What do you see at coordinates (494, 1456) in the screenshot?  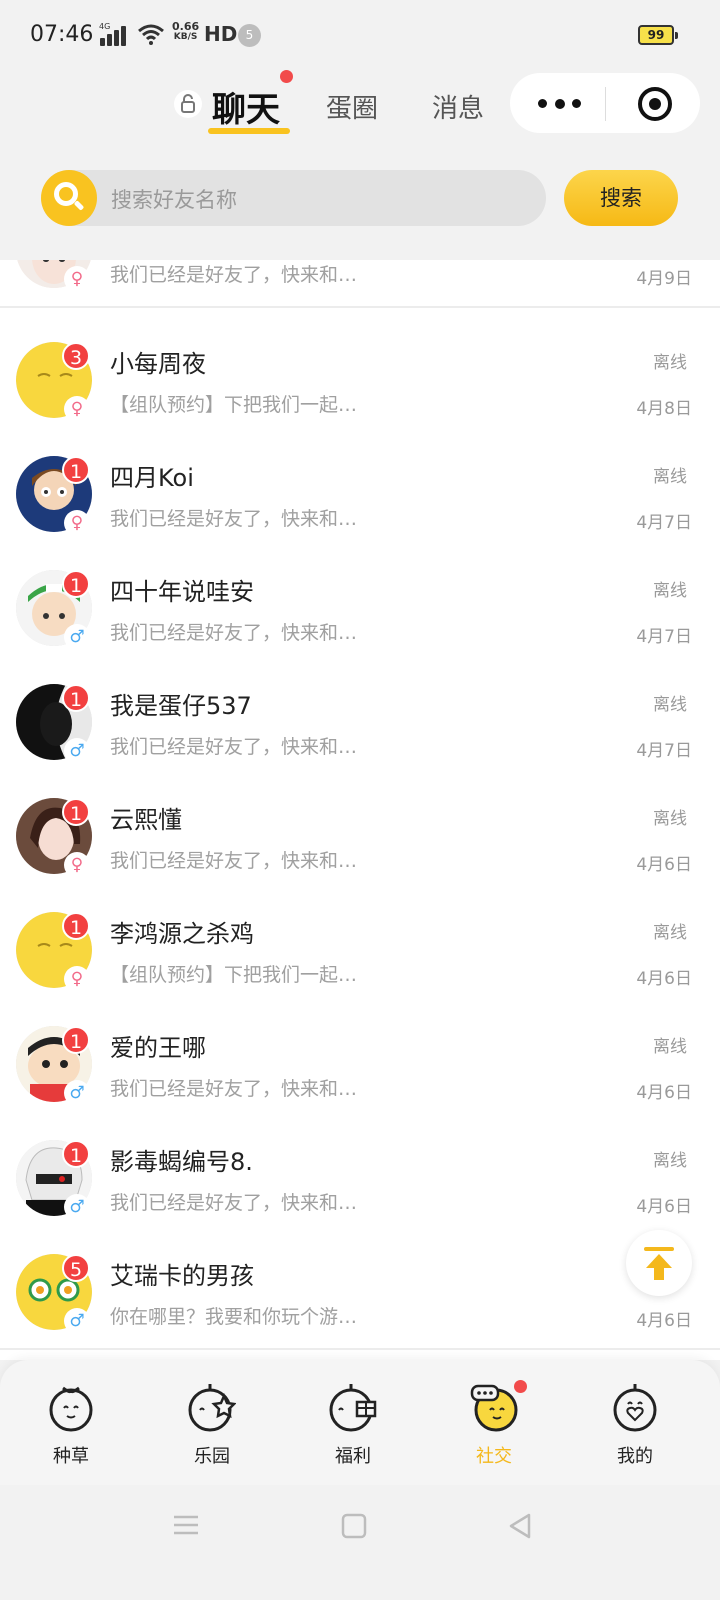 I see `nav-label: 社交` at bounding box center [494, 1456].